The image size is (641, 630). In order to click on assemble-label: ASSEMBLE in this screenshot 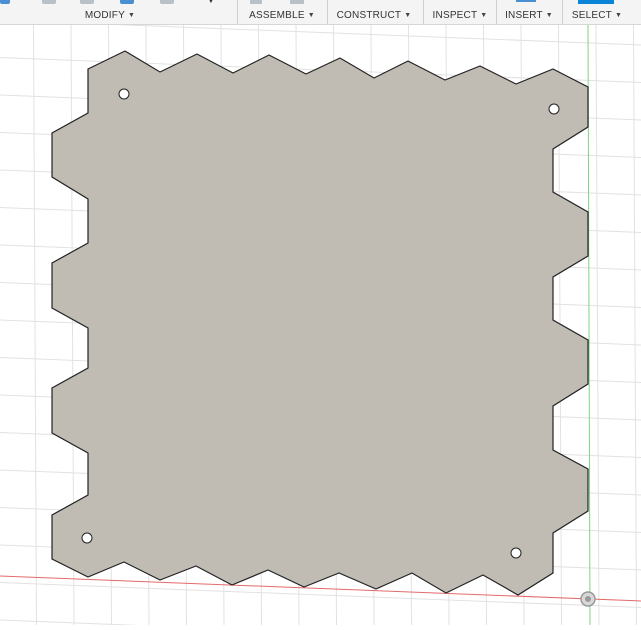, I will do `click(277, 15)`.